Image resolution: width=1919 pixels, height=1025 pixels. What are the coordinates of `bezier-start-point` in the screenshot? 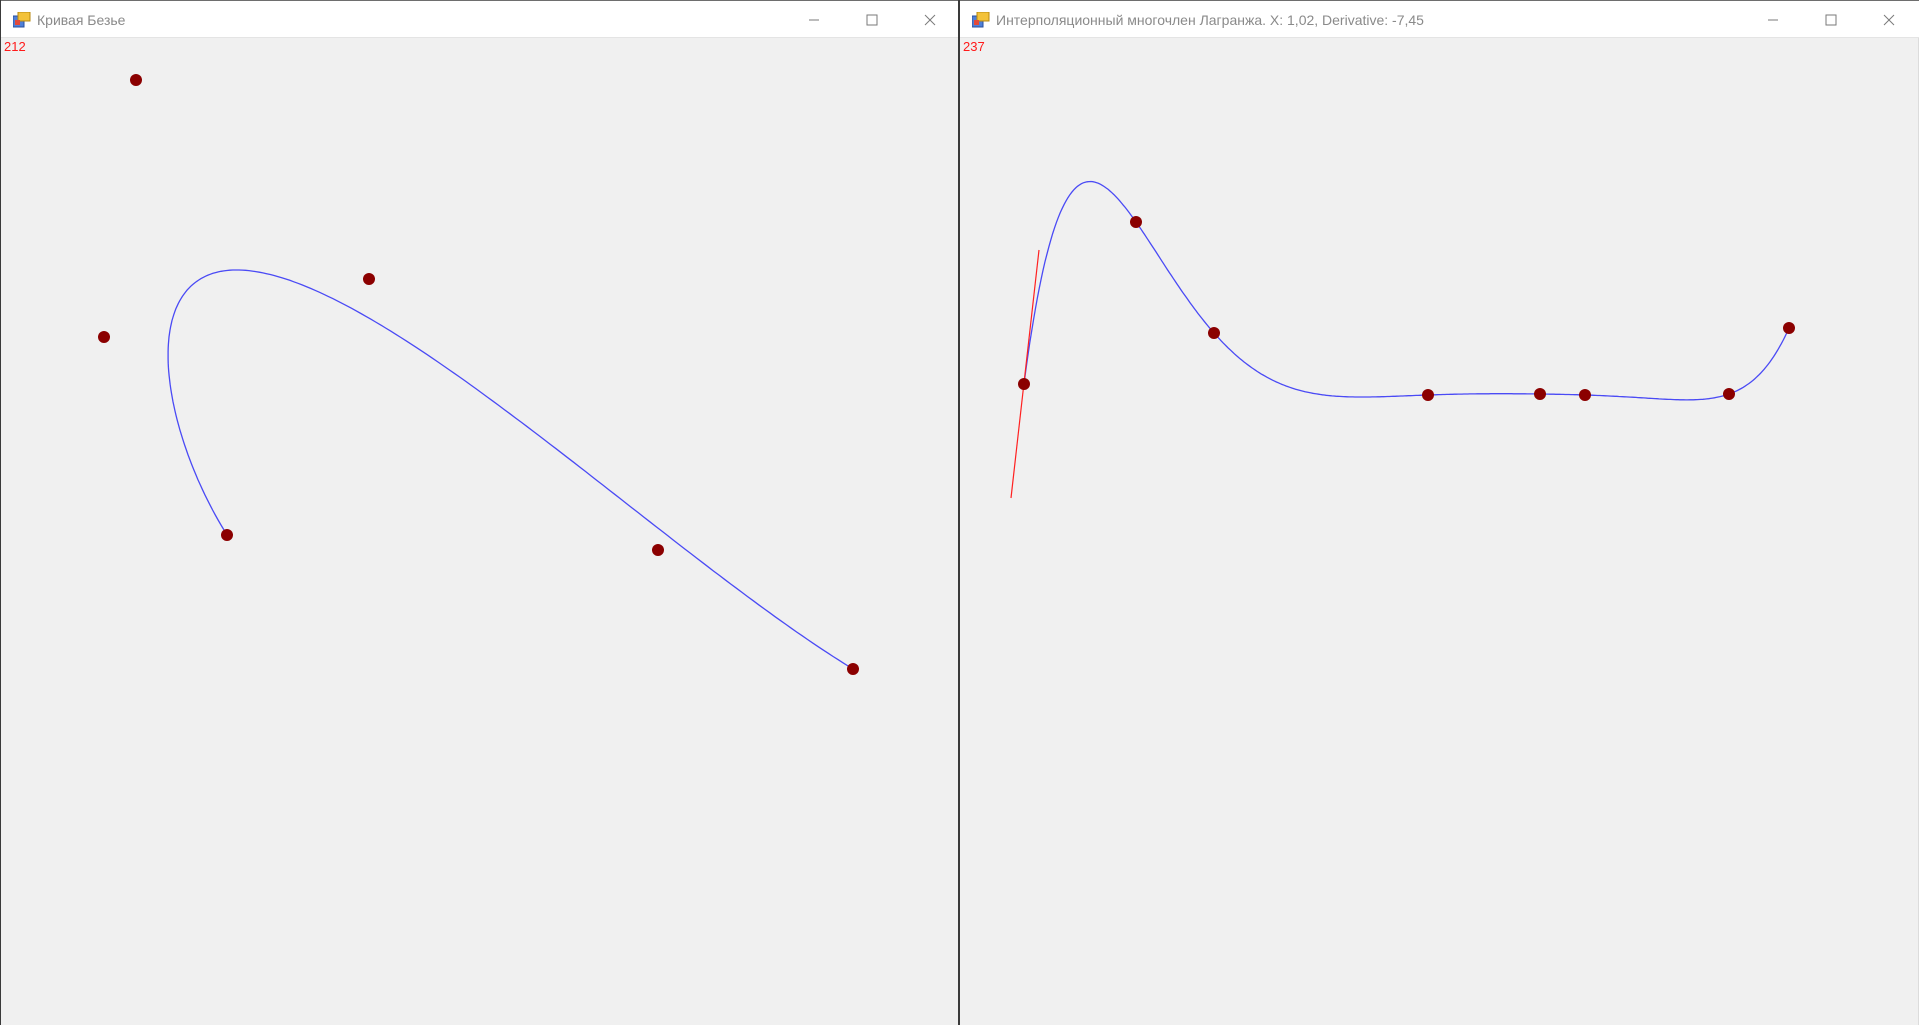 It's located at (227, 535).